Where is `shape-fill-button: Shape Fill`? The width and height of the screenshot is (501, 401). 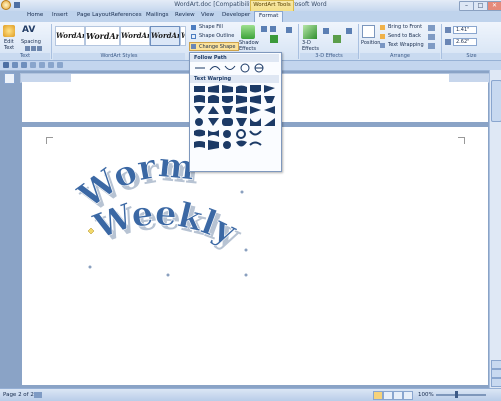 shape-fill-button: Shape Fill is located at coordinates (214, 27).